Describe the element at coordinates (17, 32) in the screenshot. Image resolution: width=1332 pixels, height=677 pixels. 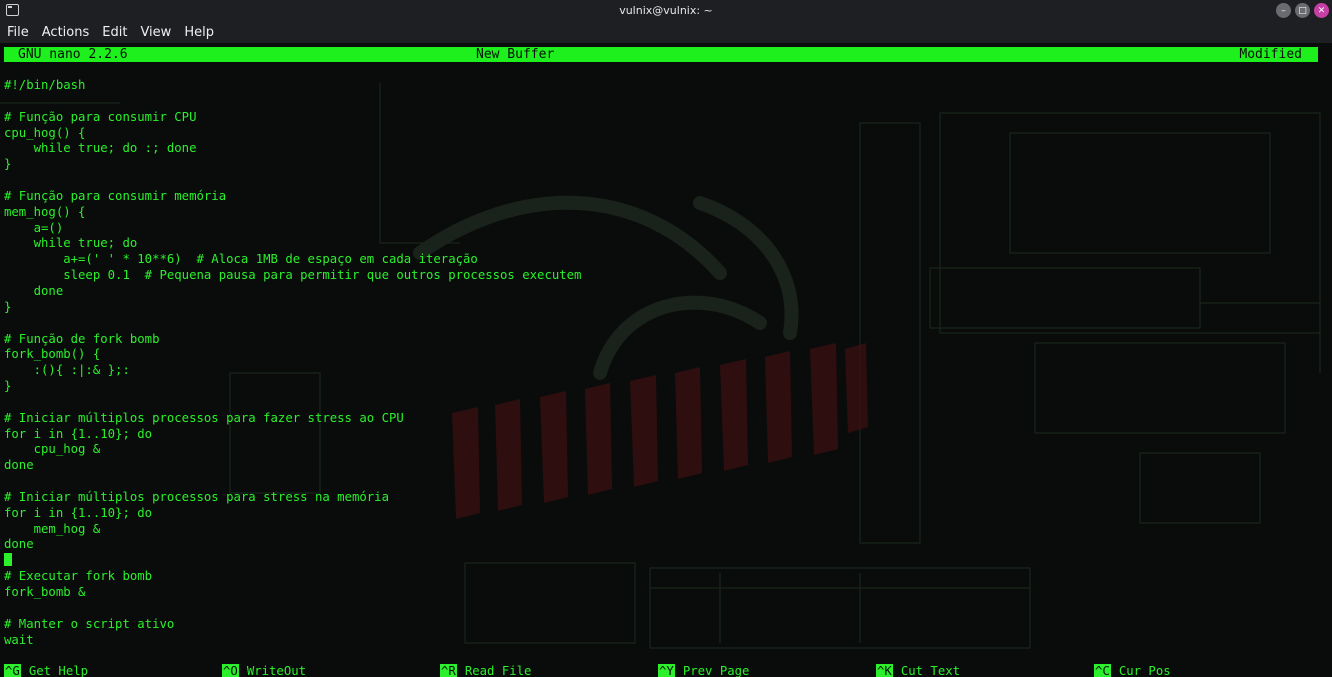
I see `menu-file: File` at that location.